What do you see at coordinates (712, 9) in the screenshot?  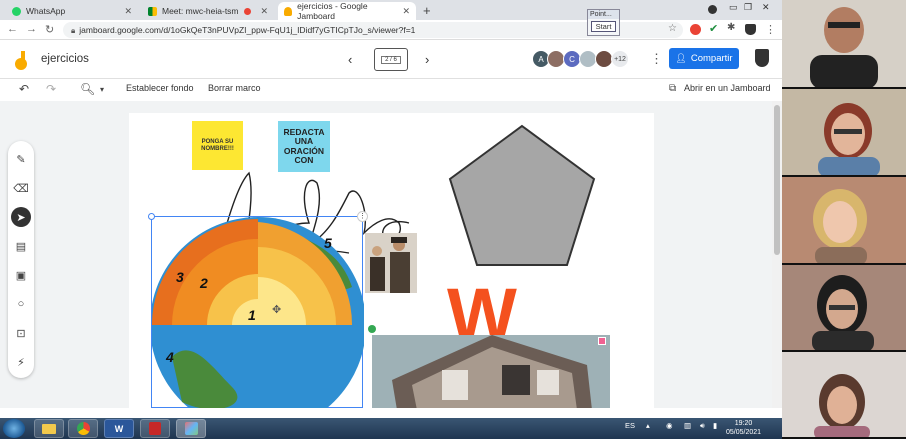 I see `profile-icon` at bounding box center [712, 9].